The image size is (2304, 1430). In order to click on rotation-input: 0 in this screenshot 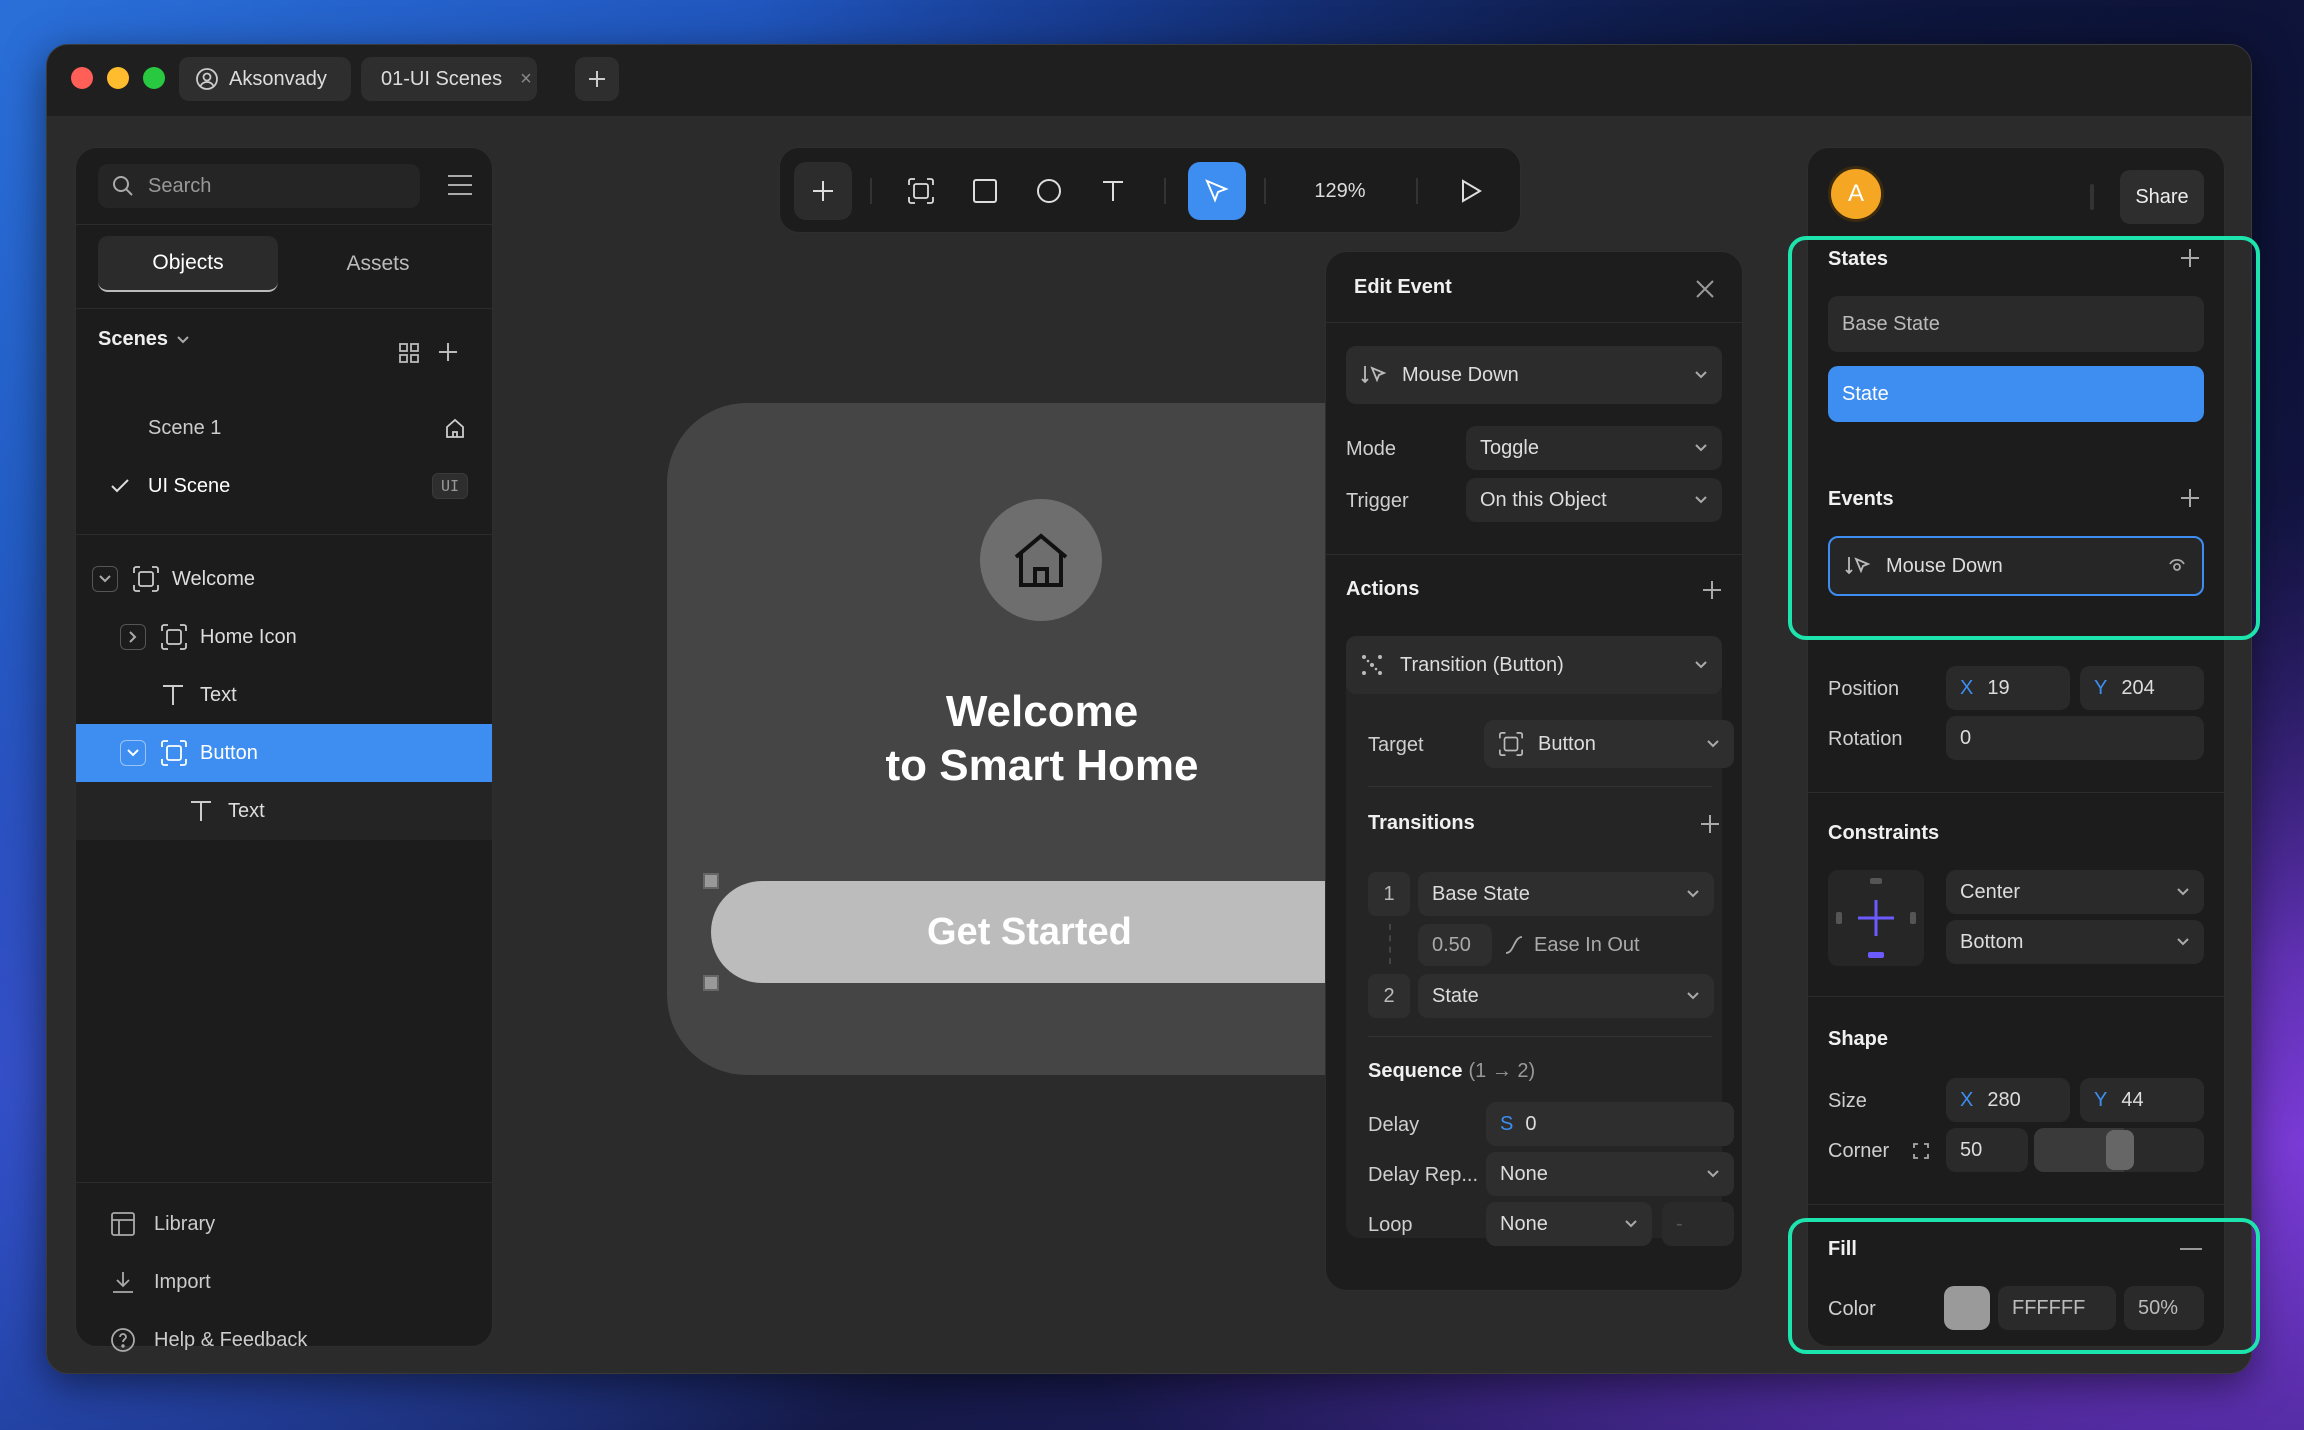, I will do `click(2075, 738)`.